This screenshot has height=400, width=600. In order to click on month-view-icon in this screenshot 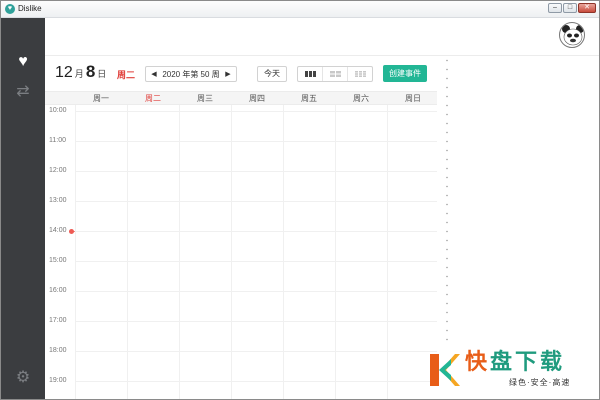, I will do `click(335, 74)`.